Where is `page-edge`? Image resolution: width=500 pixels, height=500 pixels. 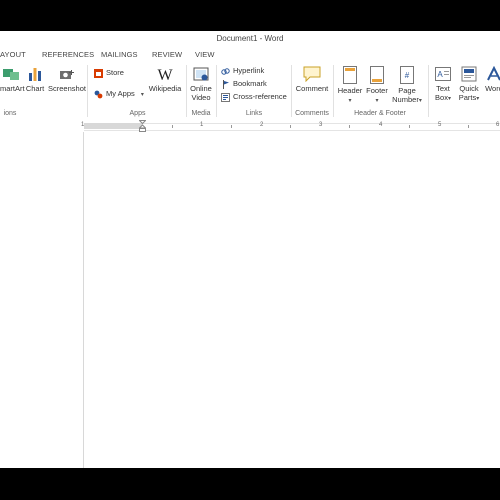
page-edge is located at coordinates (83, 300).